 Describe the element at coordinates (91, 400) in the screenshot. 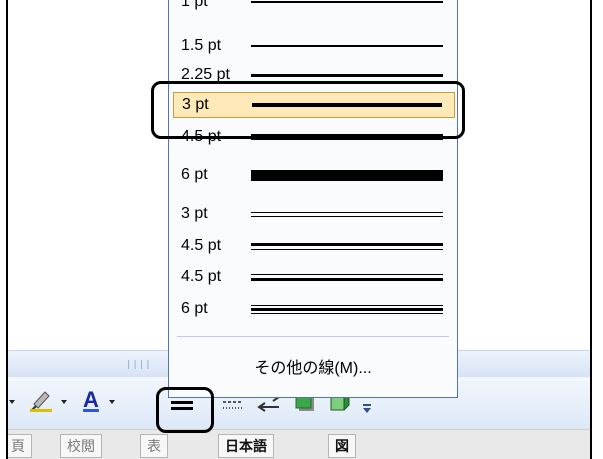

I see `font-color-icon: A` at that location.